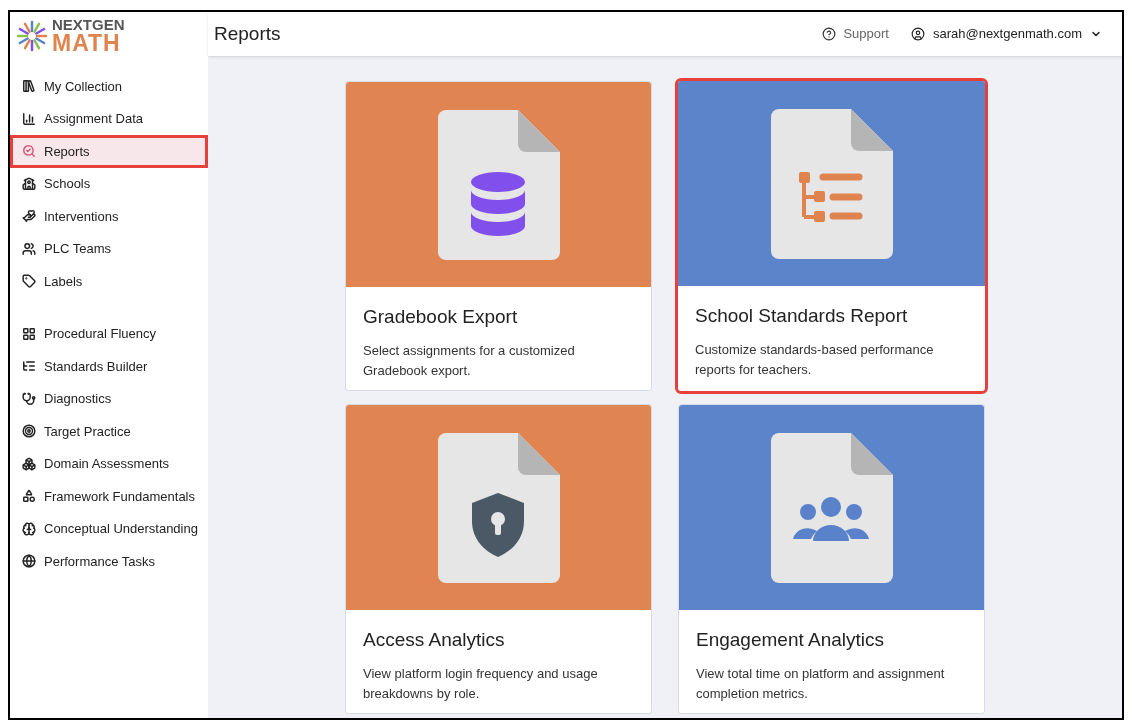 This screenshot has width=1132, height=728. I want to click on report-card: School Standards Report Customize standards-based performance reports for teachers., so click(831, 236).